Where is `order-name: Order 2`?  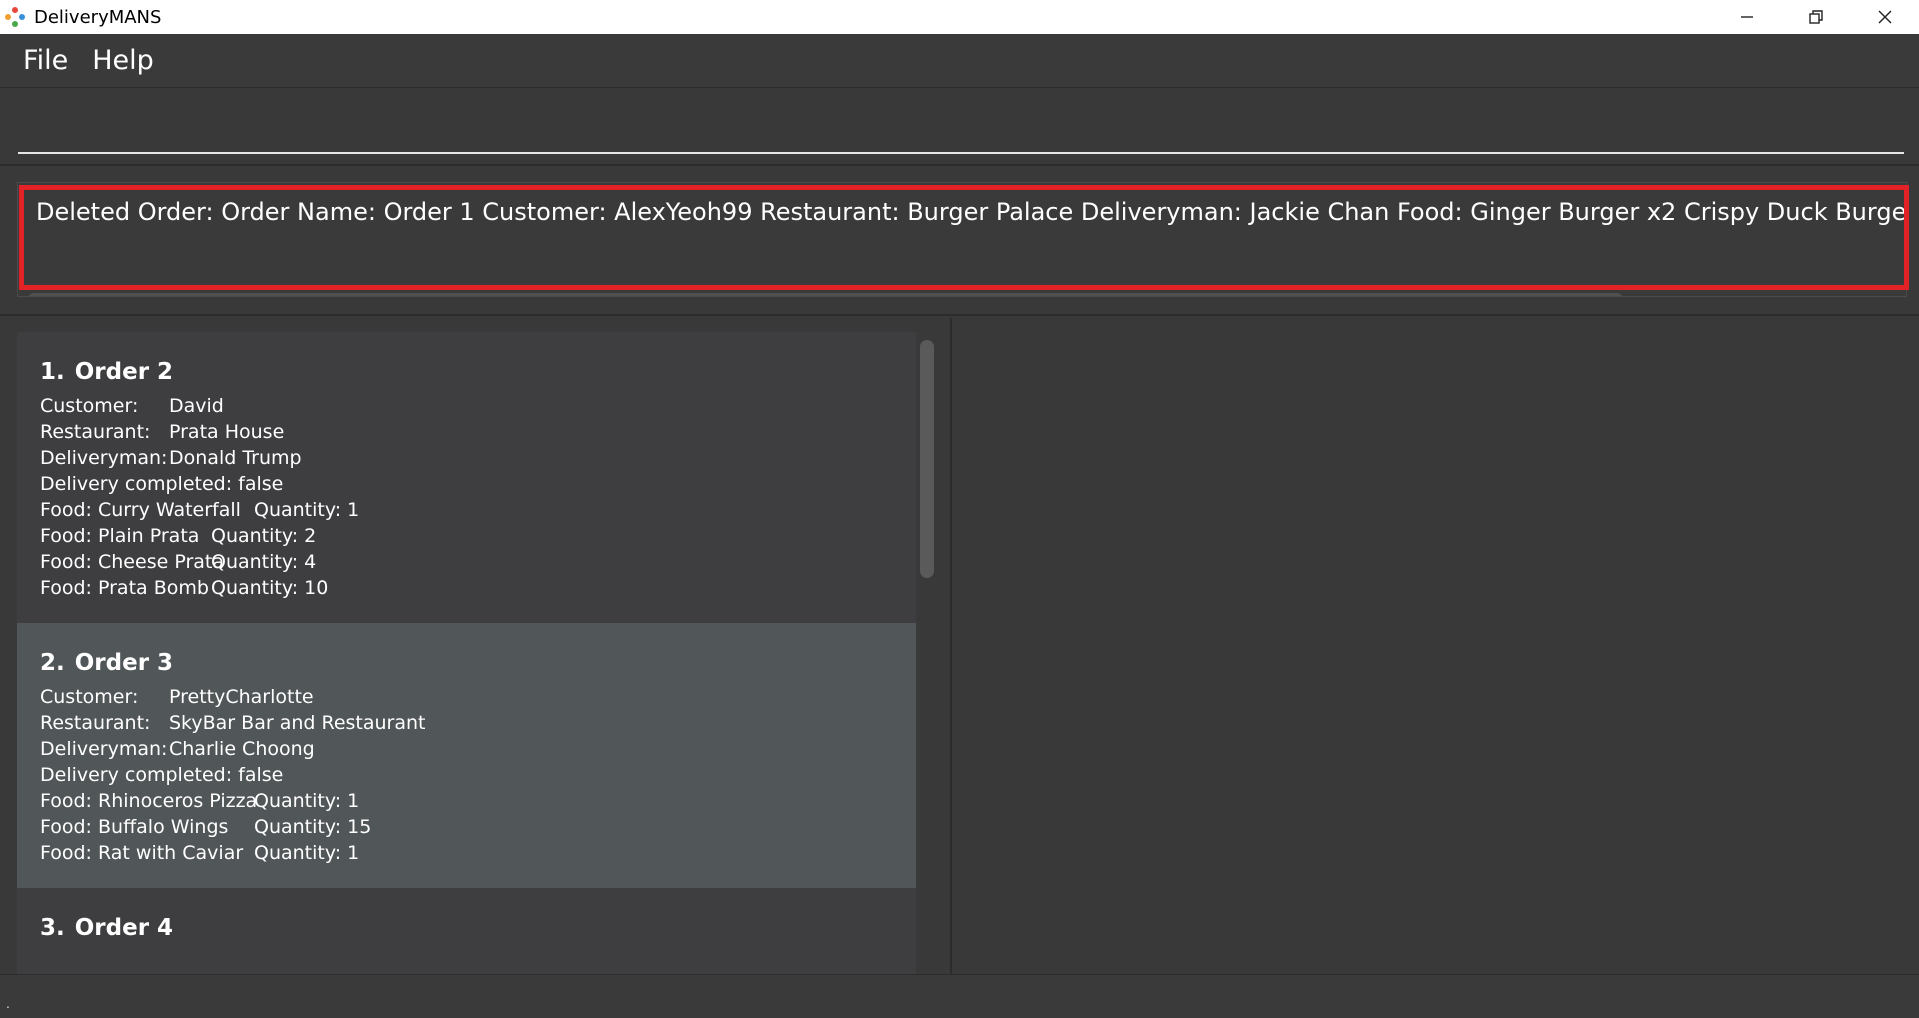
order-name: Order 2 is located at coordinates (124, 372).